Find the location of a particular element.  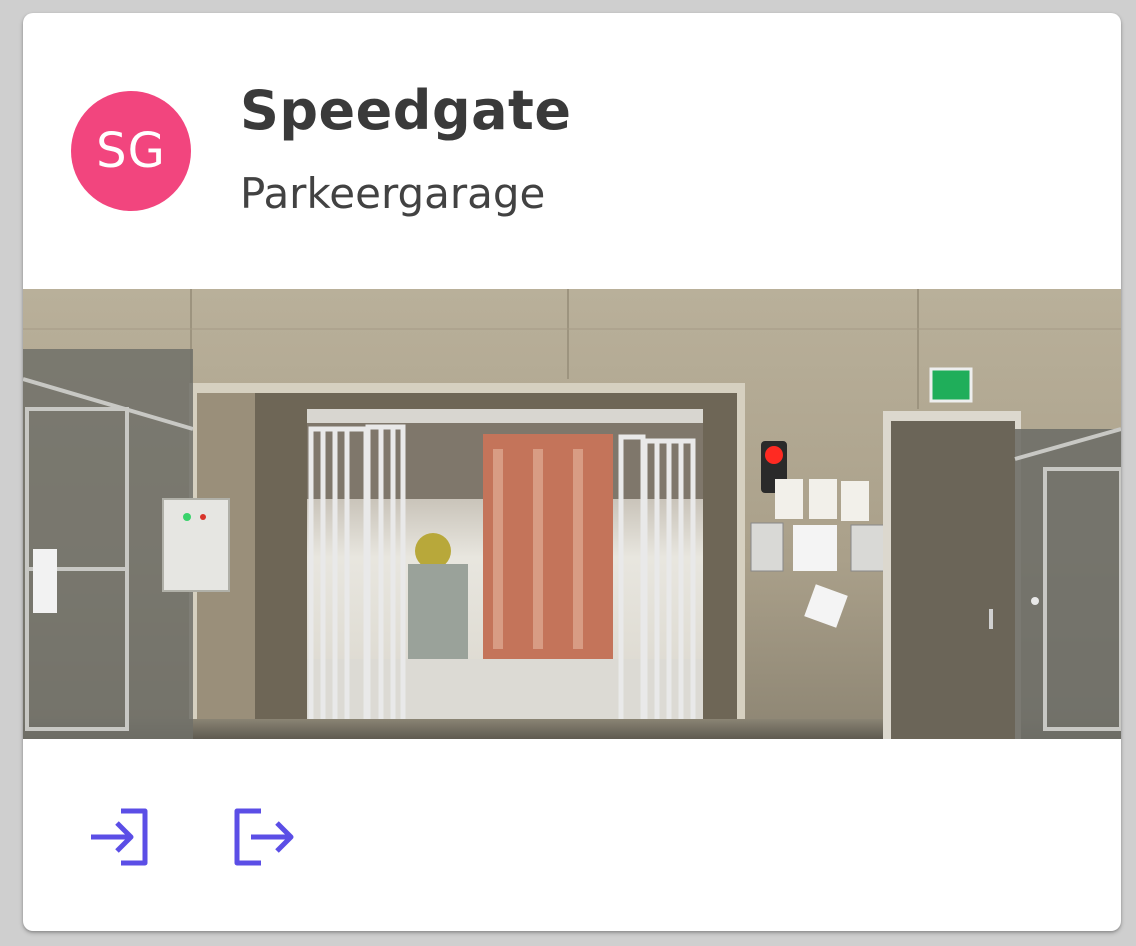

logout-icon is located at coordinates (263, 839).